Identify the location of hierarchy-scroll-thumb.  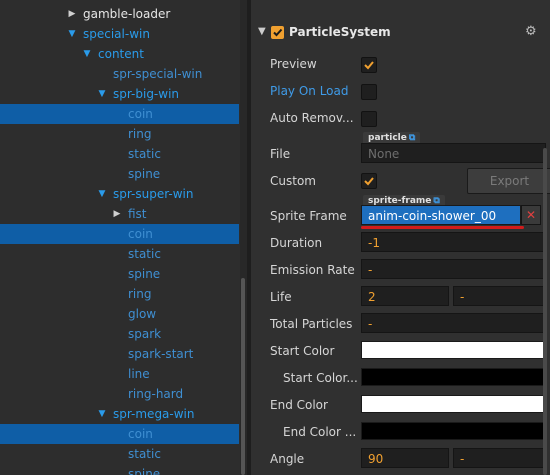
(243, 376).